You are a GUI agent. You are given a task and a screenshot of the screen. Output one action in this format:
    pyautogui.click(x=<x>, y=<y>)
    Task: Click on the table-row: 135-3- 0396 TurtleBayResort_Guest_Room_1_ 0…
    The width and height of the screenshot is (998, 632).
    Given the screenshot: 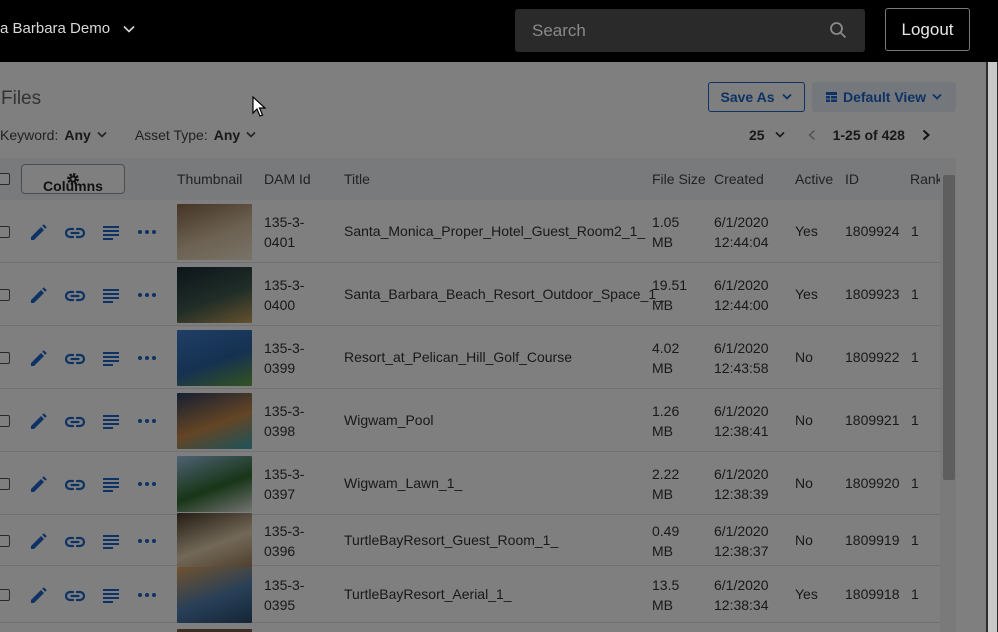 What is the action you would take?
    pyautogui.click(x=470, y=540)
    